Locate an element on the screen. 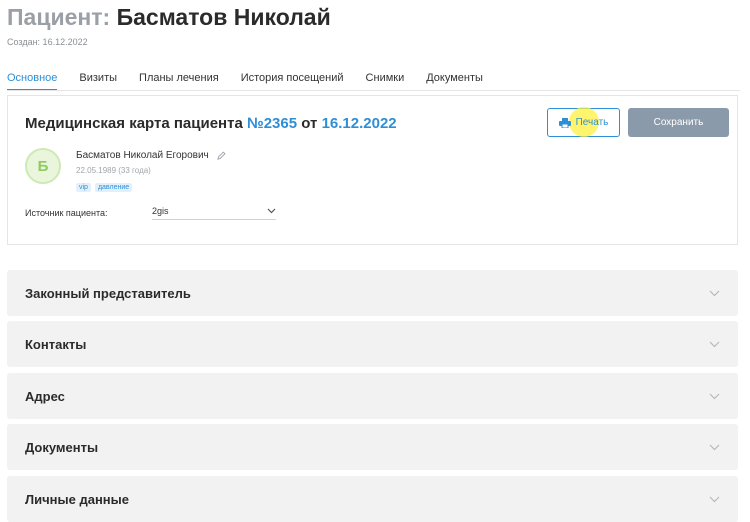 The width and height of the screenshot is (750, 522). patient-full-name: Басматов Николай Егорович is located at coordinates (151, 155).